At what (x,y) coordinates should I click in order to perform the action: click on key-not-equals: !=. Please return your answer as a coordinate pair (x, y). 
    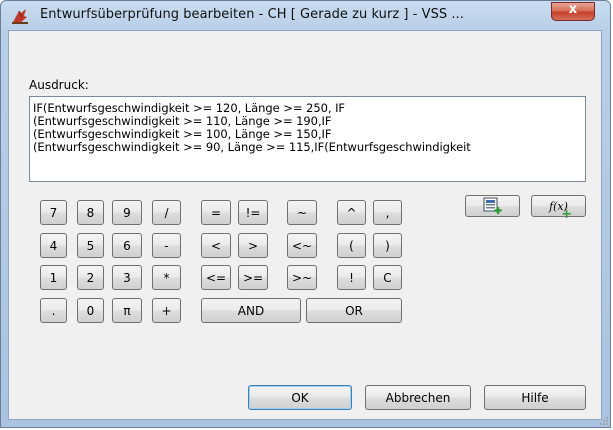
    Looking at the image, I should click on (253, 212).